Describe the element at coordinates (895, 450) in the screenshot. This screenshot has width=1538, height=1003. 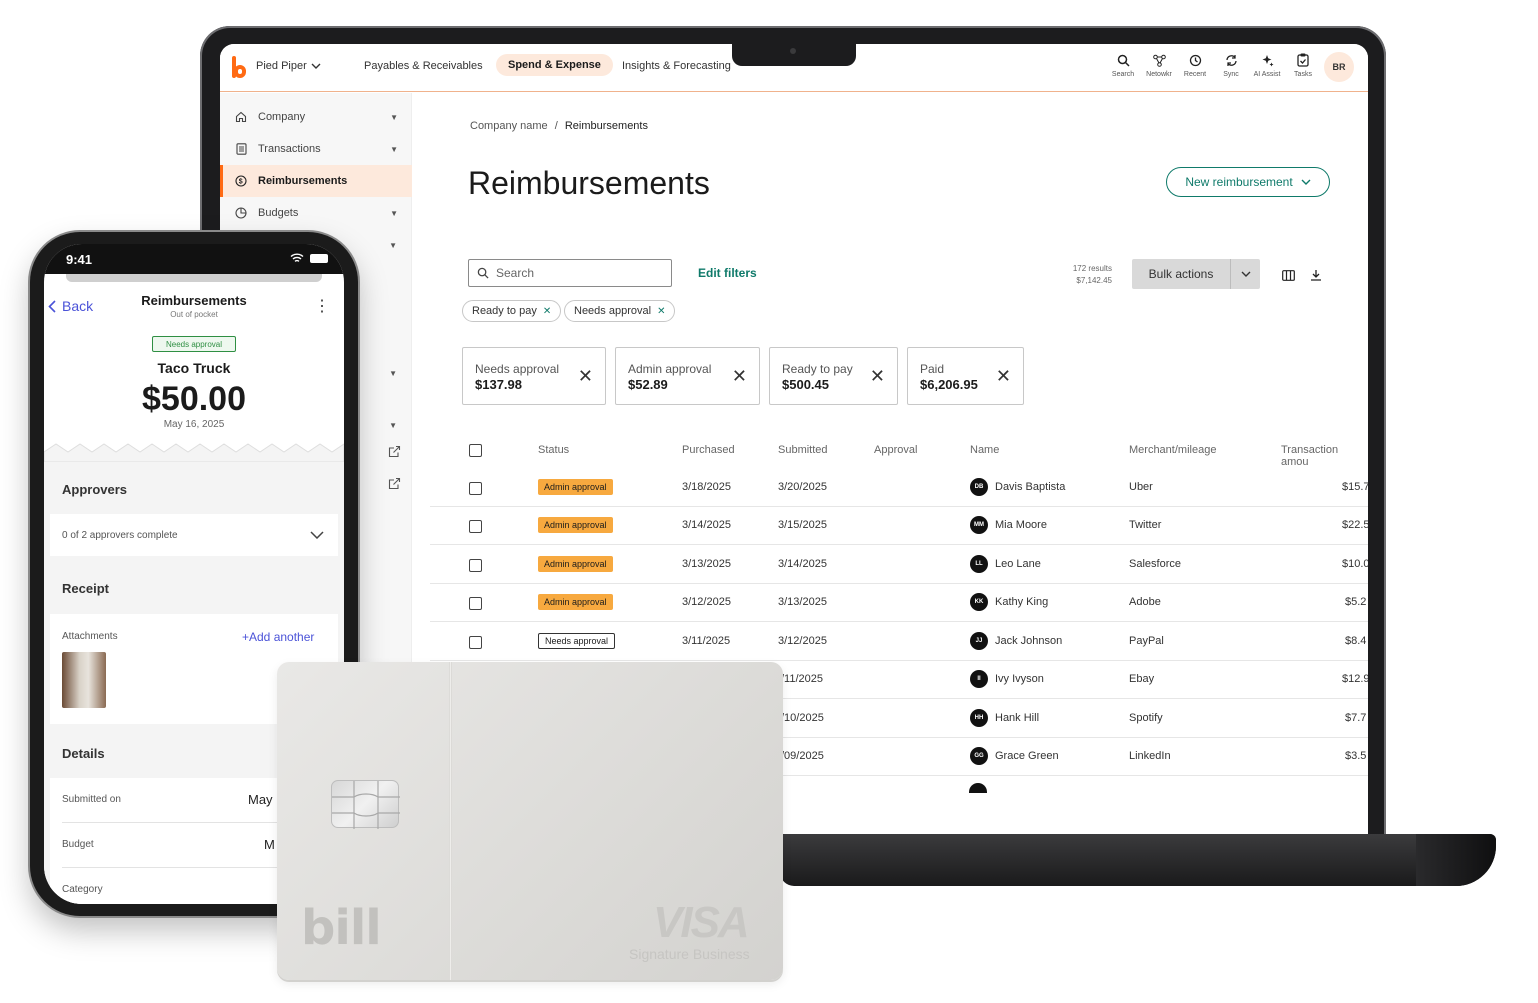
I see `column-header-approval: Approval` at that location.